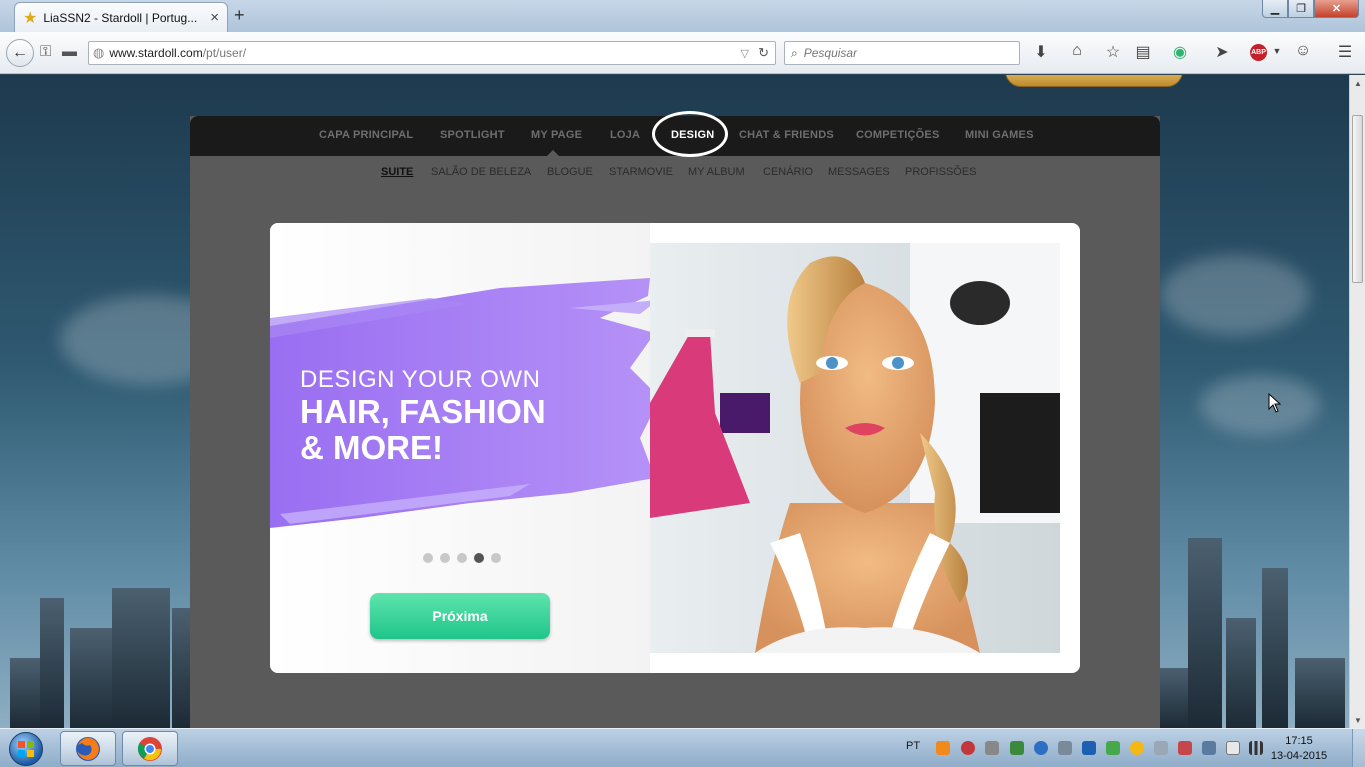 The height and width of the screenshot is (767, 1365). What do you see at coordinates (682, 747) in the screenshot?
I see `windows-taskbar: PT 17:15 13-04-2015` at bounding box center [682, 747].